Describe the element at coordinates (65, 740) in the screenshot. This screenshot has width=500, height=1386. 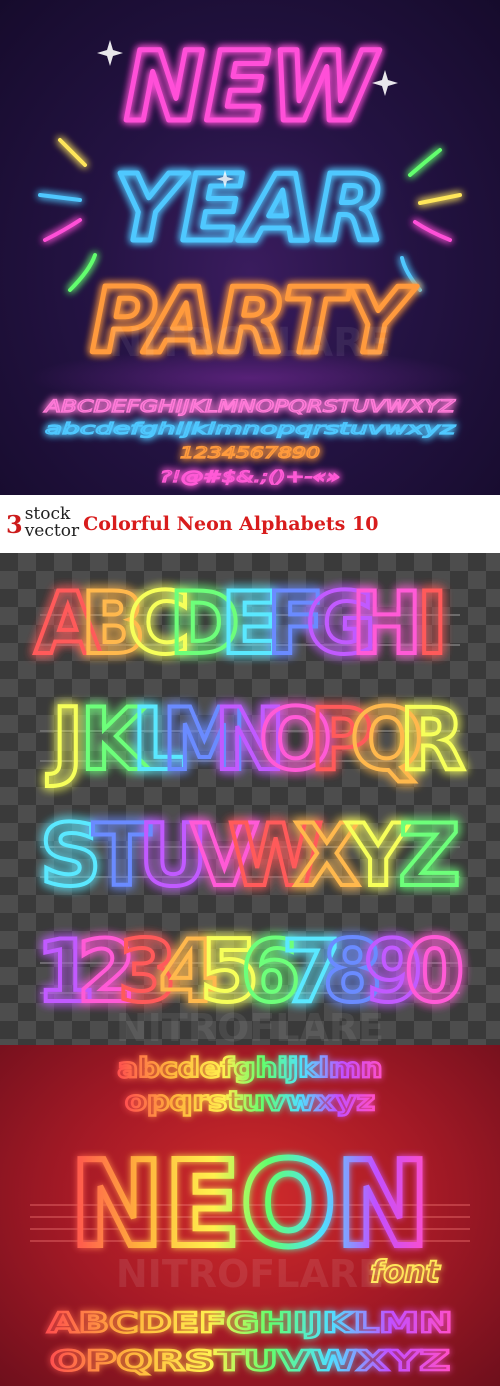
I see `neon-tube-char: J` at that location.